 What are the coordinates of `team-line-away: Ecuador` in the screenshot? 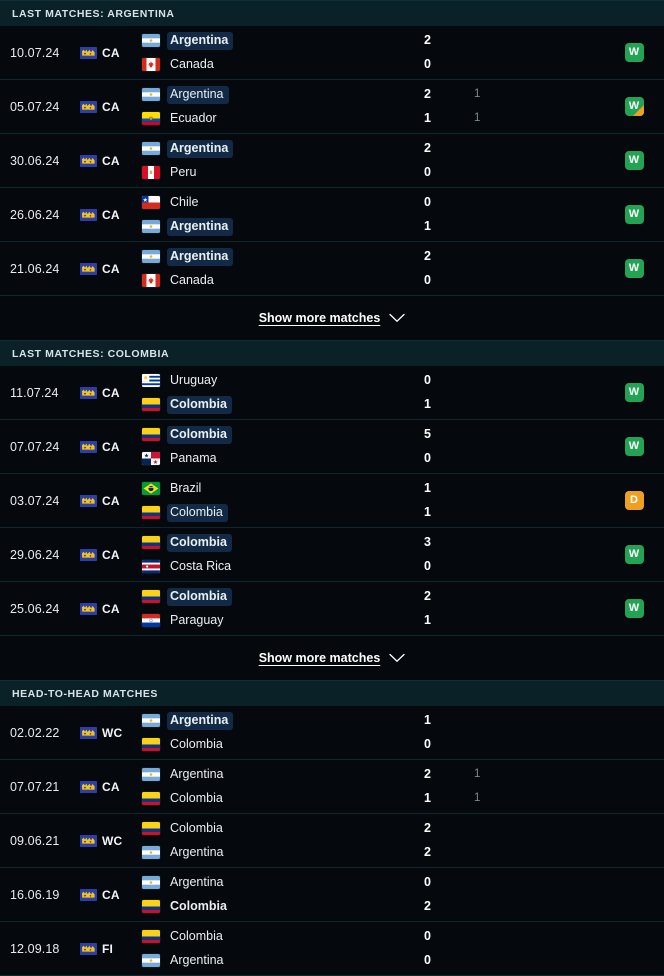 It's located at (283, 118).